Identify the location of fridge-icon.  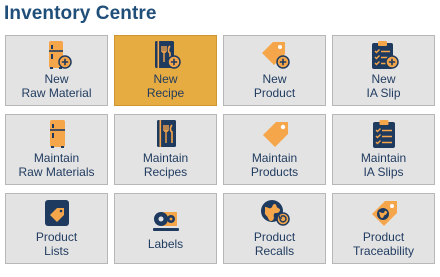
(57, 134).